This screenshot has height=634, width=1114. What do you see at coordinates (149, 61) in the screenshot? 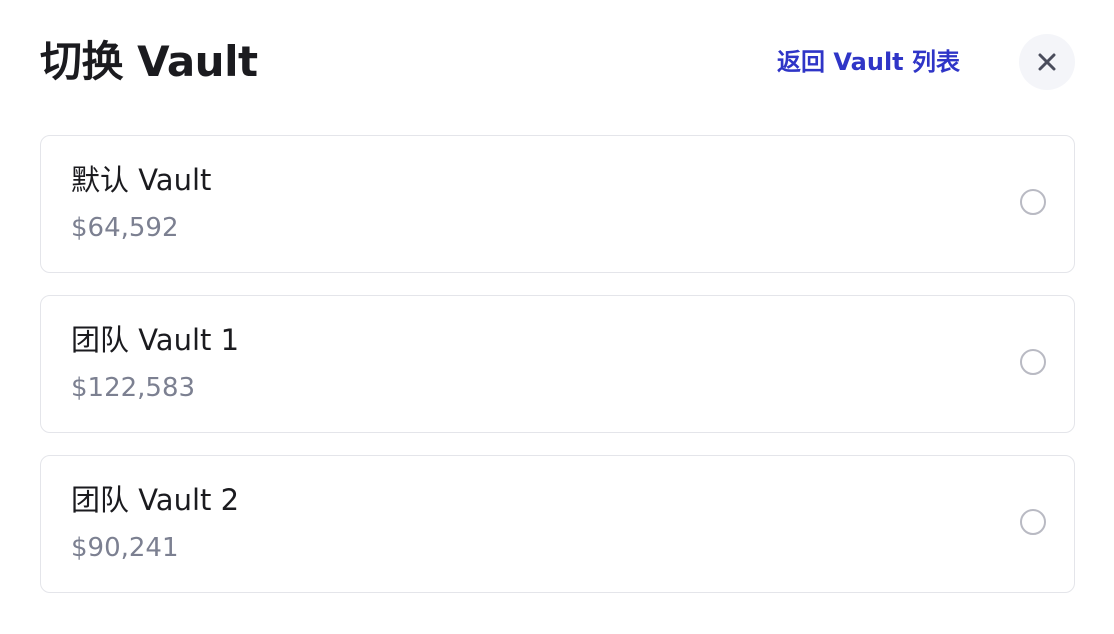
I see `page-title: 切换 Vault` at bounding box center [149, 61].